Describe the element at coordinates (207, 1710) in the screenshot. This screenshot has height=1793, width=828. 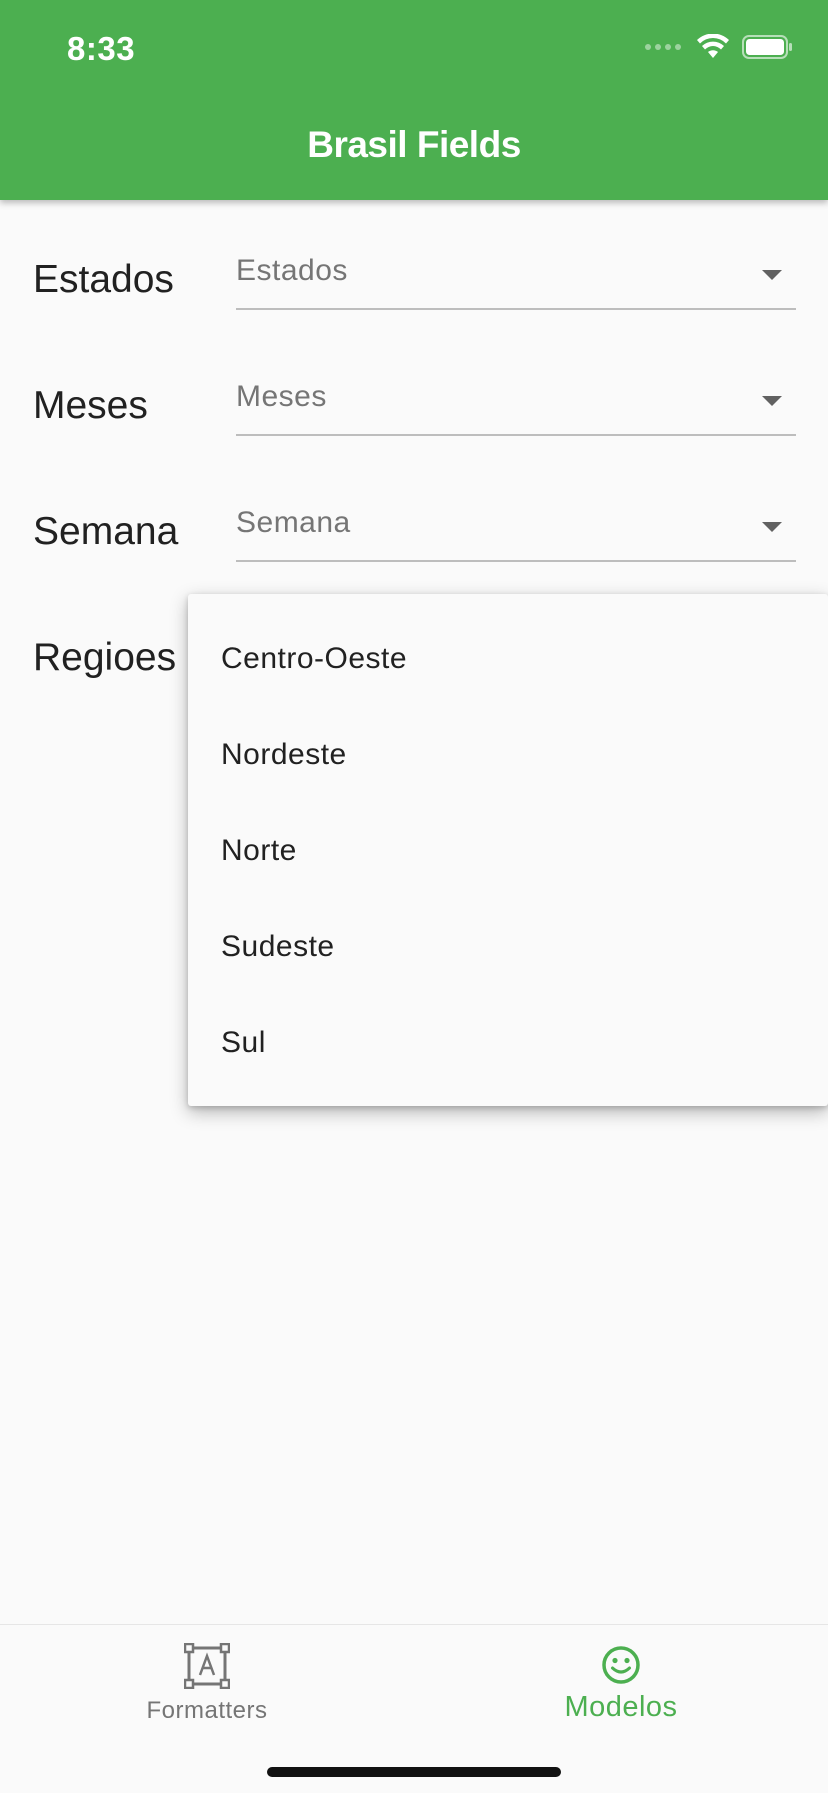
I see `tab-label: Formatters` at that location.